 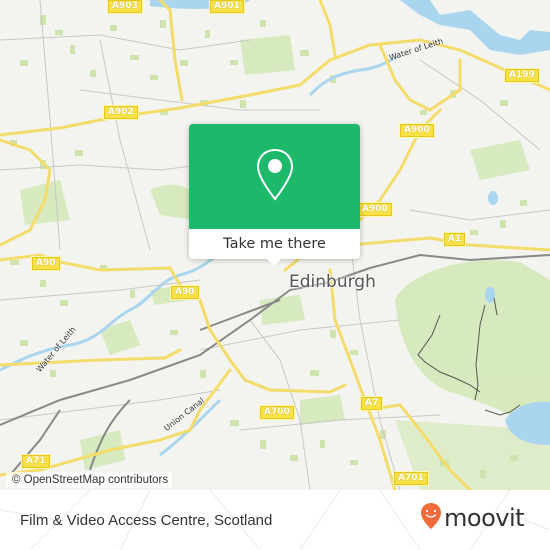 I want to click on road-label-a903: A903, so click(x=125, y=7).